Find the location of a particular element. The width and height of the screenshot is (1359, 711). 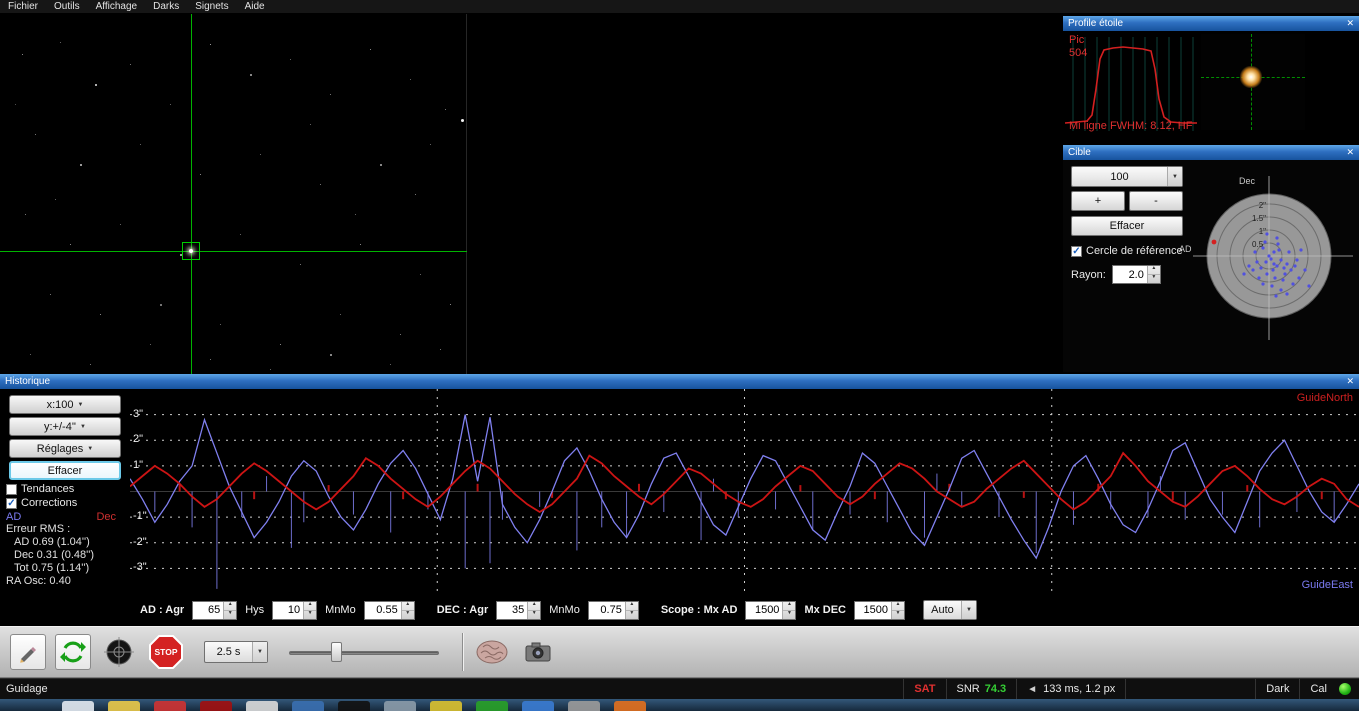

ad-aggressiveness-input is located at coordinates (208, 610).